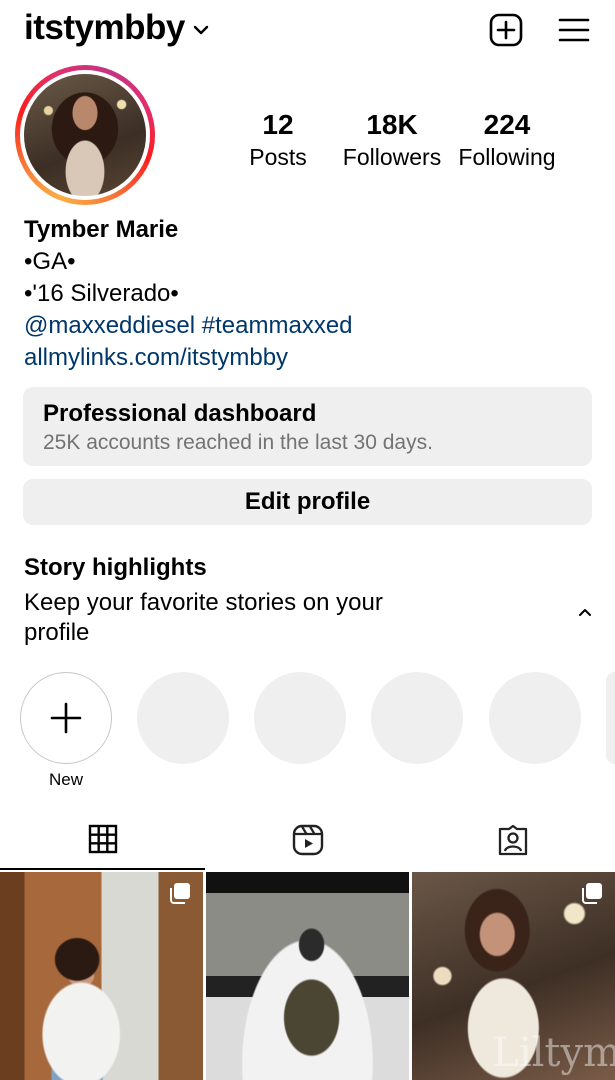 This screenshot has height=1080, width=615. I want to click on tagged-icon, so click(512, 840).